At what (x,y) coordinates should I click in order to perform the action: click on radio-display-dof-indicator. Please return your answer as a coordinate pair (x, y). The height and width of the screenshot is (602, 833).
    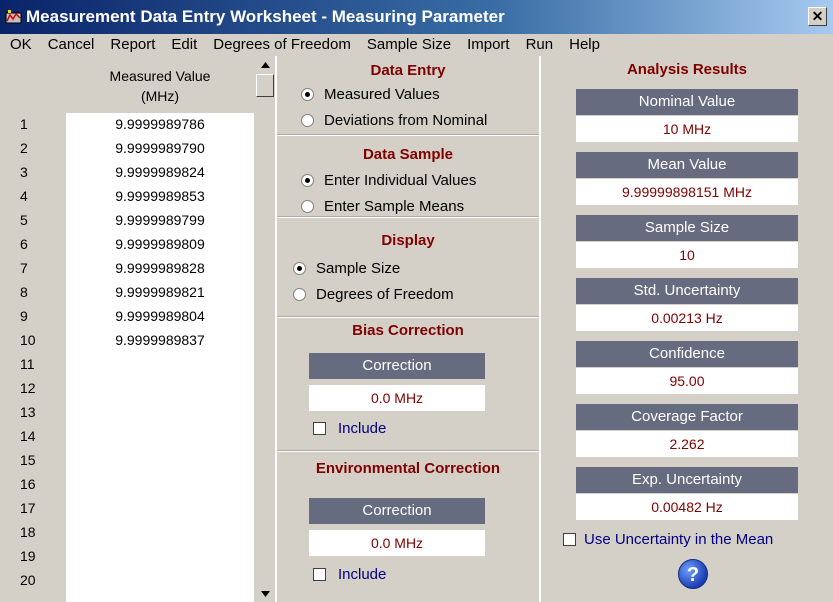
    Looking at the image, I should click on (299, 294).